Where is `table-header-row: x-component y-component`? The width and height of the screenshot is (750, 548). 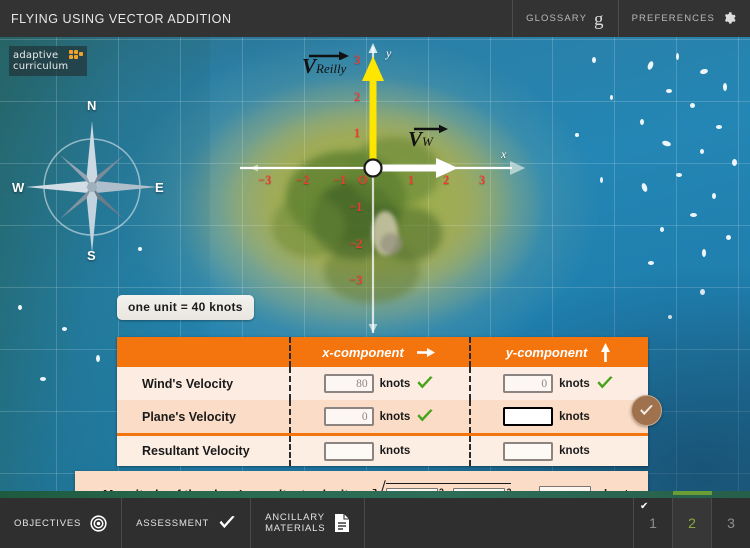
table-header-row: x-component y-component is located at coordinates (382, 352).